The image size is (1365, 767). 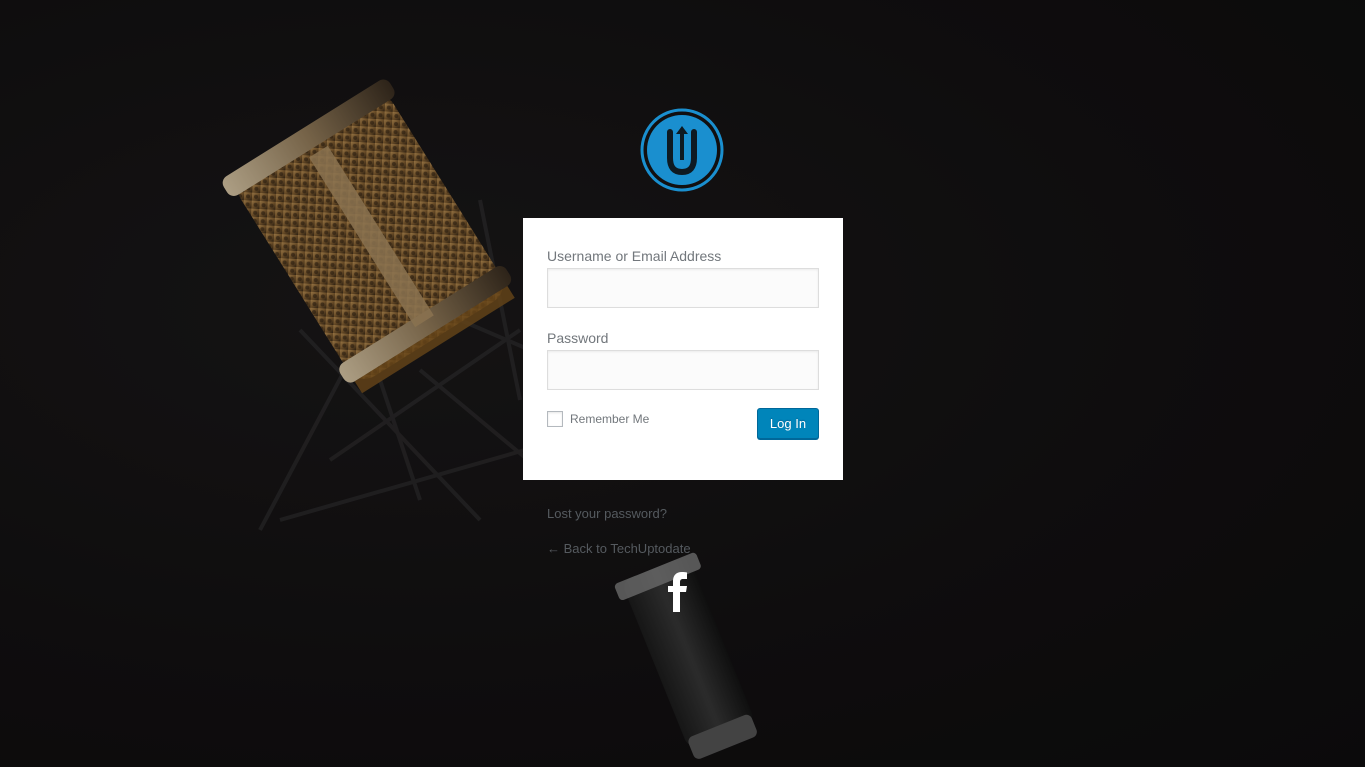 What do you see at coordinates (788, 423) in the screenshot?
I see `login-button: Log In` at bounding box center [788, 423].